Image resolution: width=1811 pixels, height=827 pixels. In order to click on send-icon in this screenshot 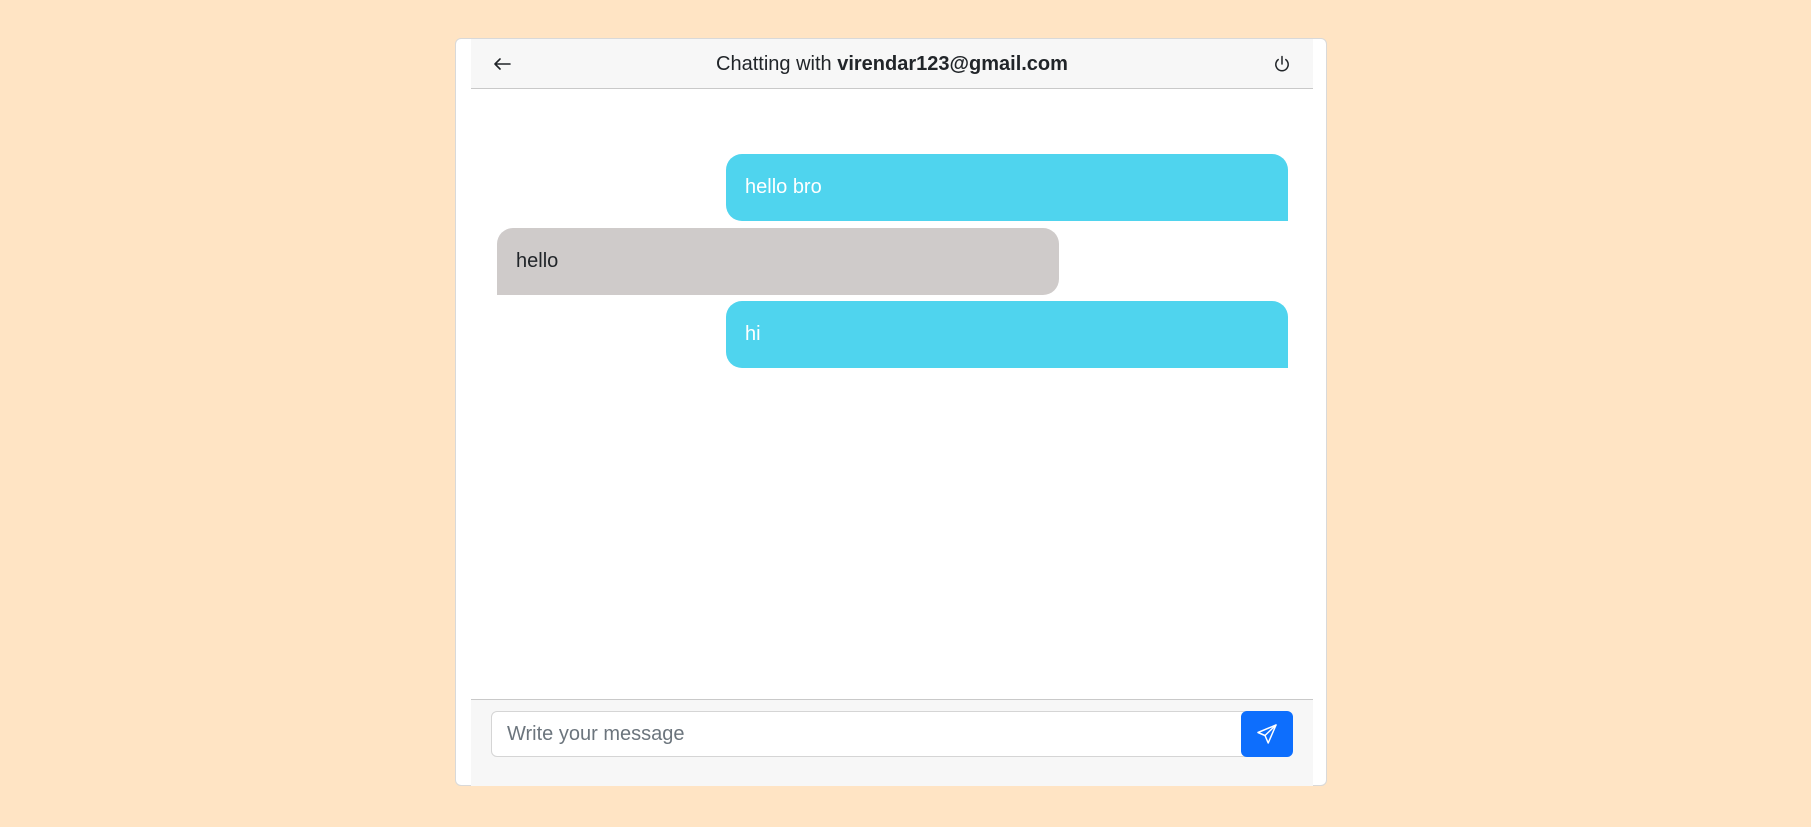, I will do `click(1267, 734)`.